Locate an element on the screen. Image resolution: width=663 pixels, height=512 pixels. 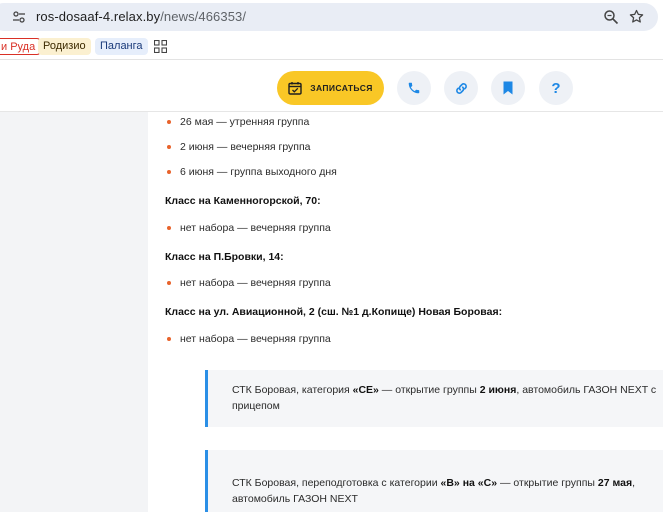
note-text-part: СТК Боровая, переподготовка с категории is located at coordinates (336, 483).